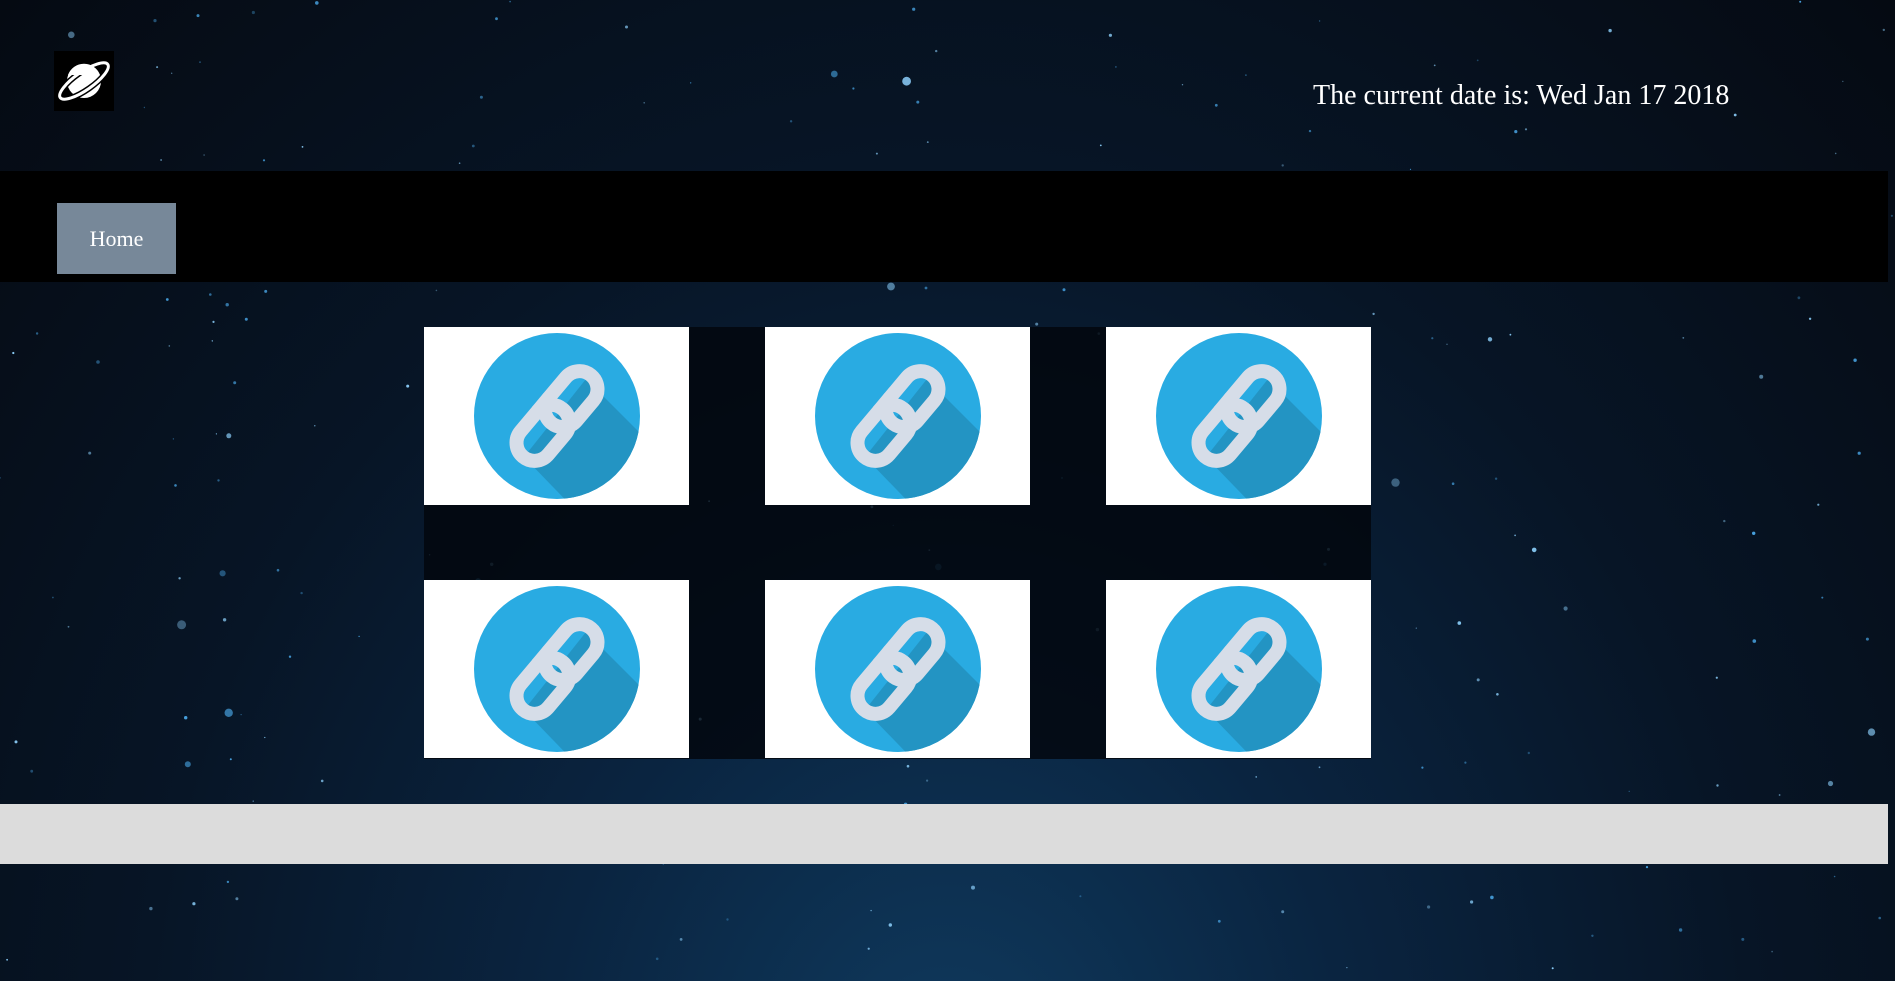  What do you see at coordinates (1521, 95) in the screenshot?
I see `current-date-text: The current date is: Wed Jan 17 2018` at bounding box center [1521, 95].